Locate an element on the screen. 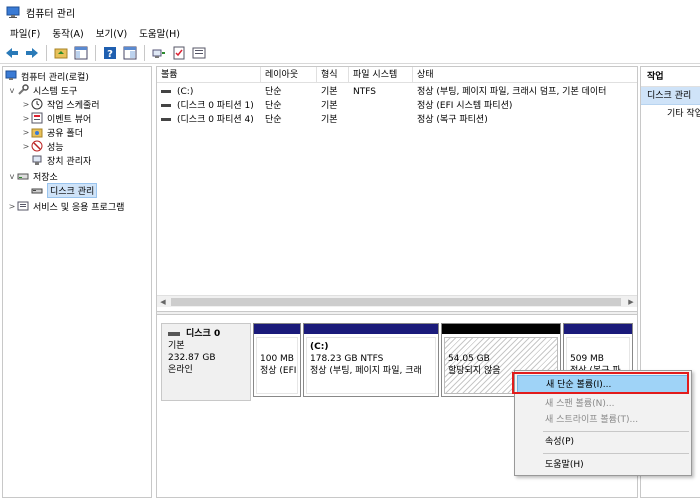  disk-label: 디스크 0 기본 232.87 GB 온라인 is located at coordinates (206, 362).